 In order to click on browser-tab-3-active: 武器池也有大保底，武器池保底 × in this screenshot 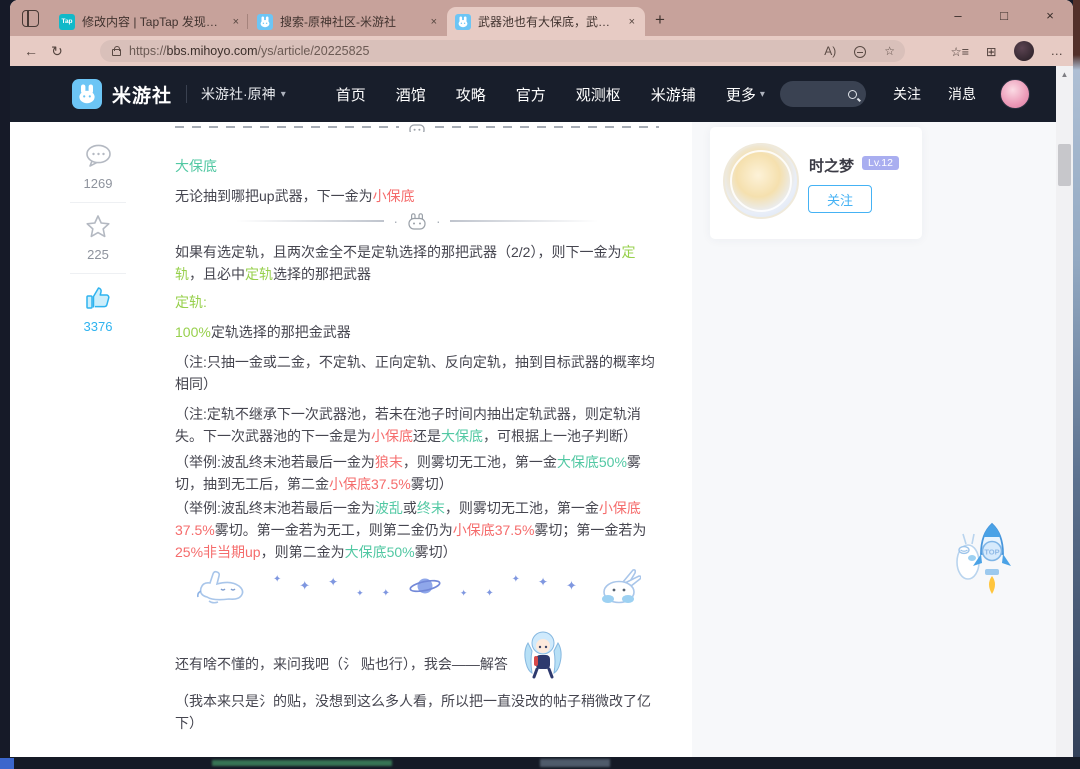, I will do `click(546, 21)`.